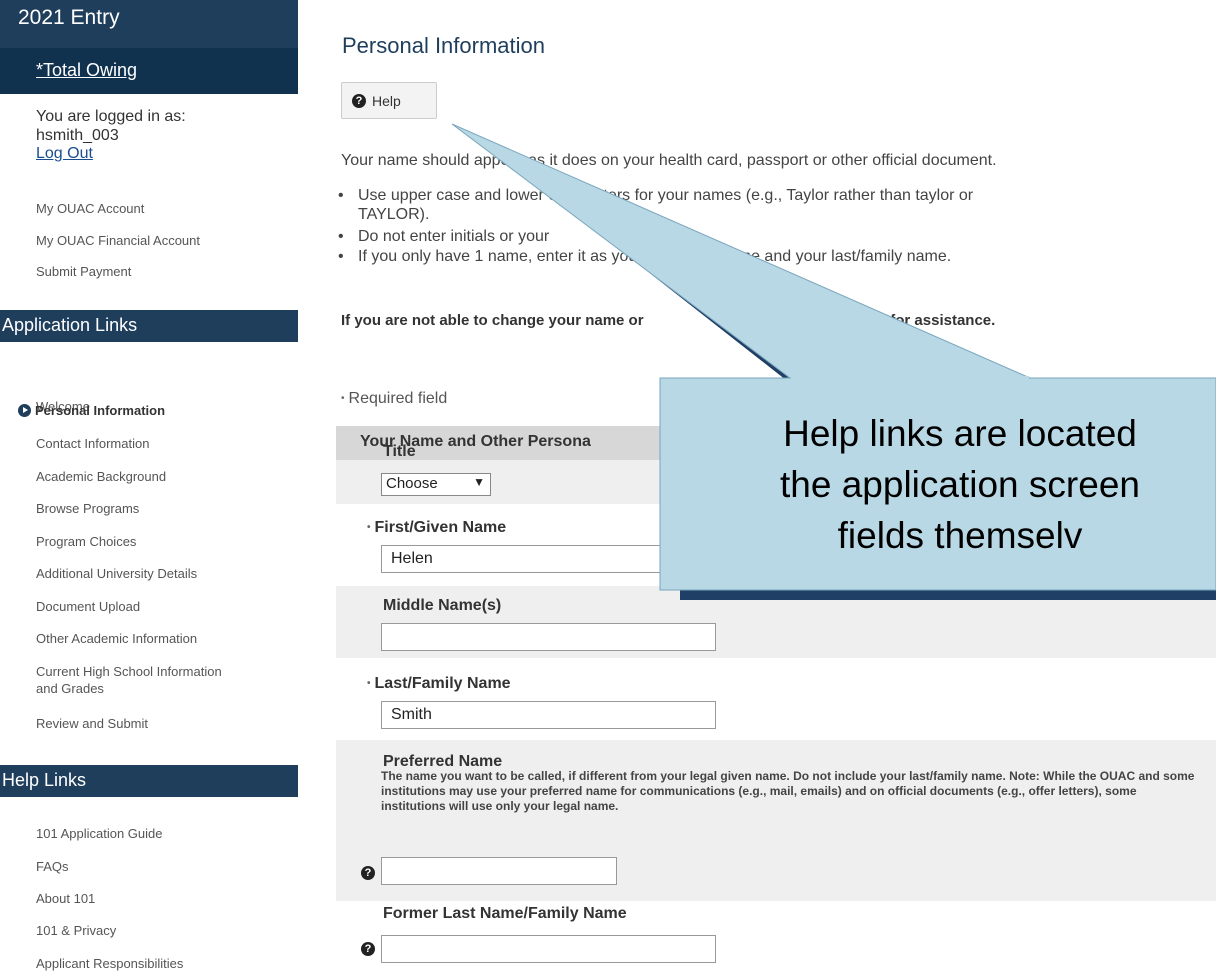 The width and height of the screenshot is (1216, 975). Describe the element at coordinates (92, 443) in the screenshot. I see `nav-contact-information: Contact Information` at that location.